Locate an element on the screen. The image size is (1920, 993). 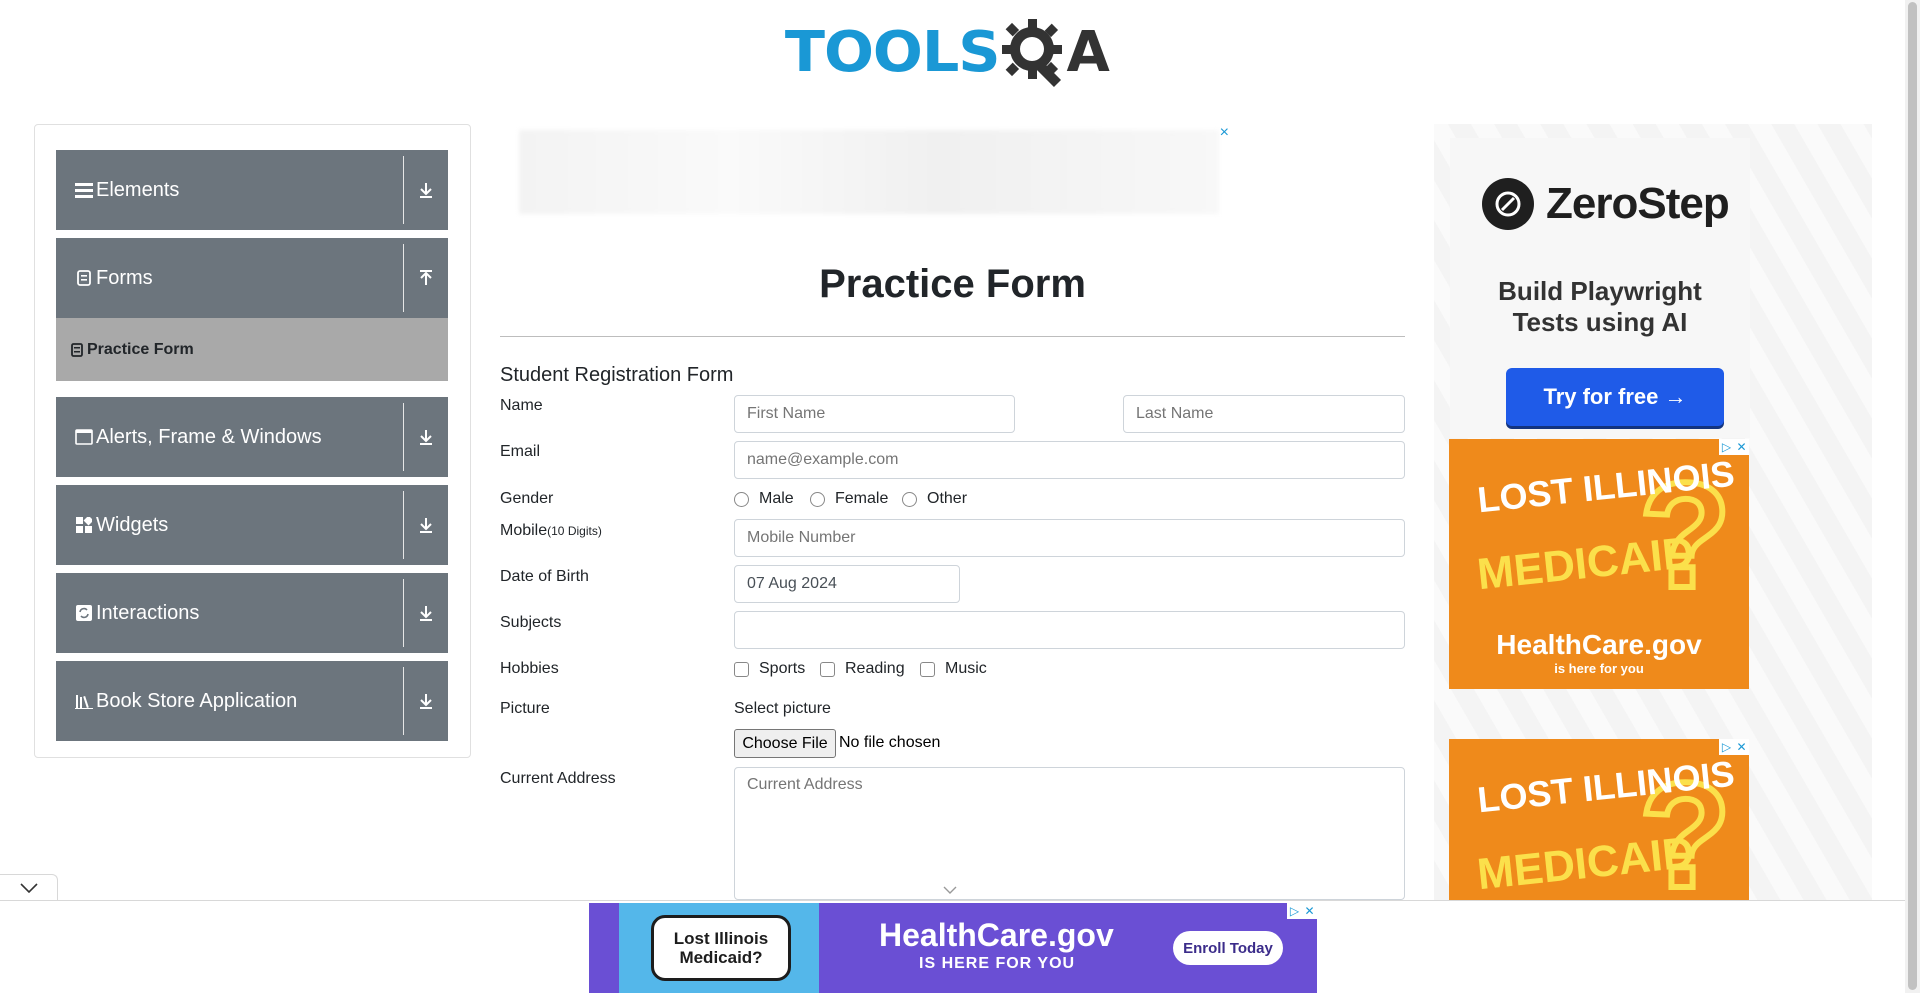
hobby-reading-checkbox: Reading is located at coordinates (862, 669).